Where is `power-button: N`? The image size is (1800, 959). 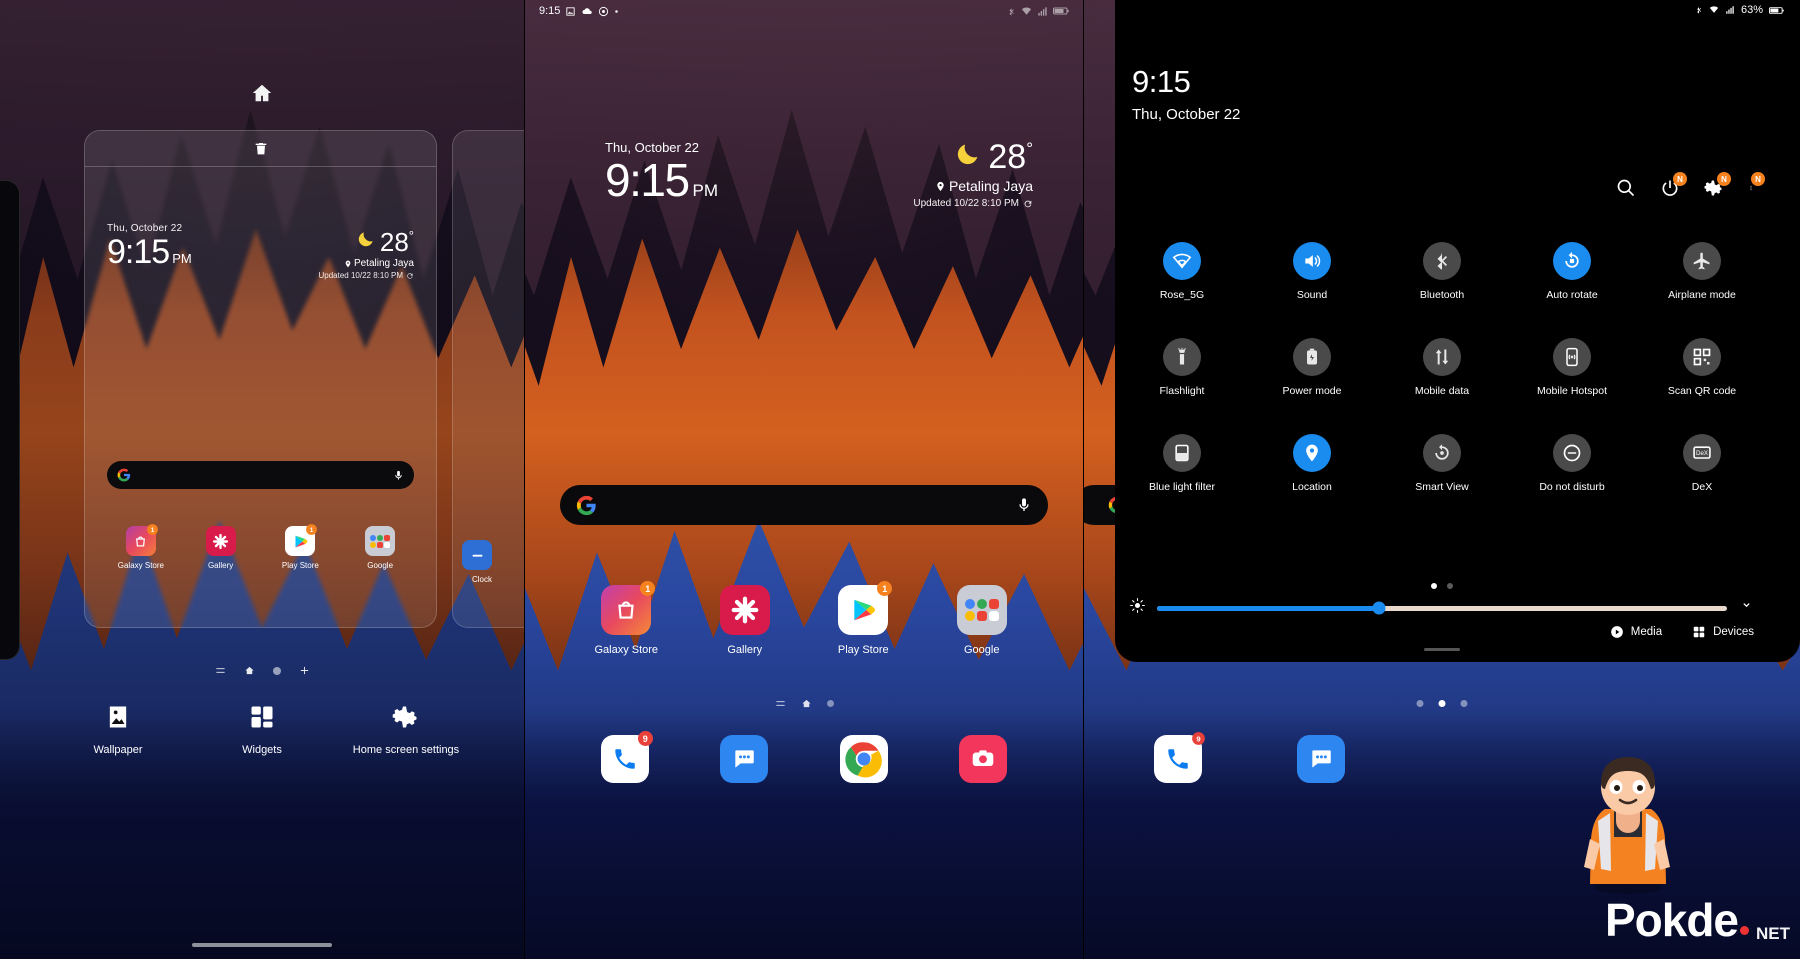 power-button: N is located at coordinates (1673, 185).